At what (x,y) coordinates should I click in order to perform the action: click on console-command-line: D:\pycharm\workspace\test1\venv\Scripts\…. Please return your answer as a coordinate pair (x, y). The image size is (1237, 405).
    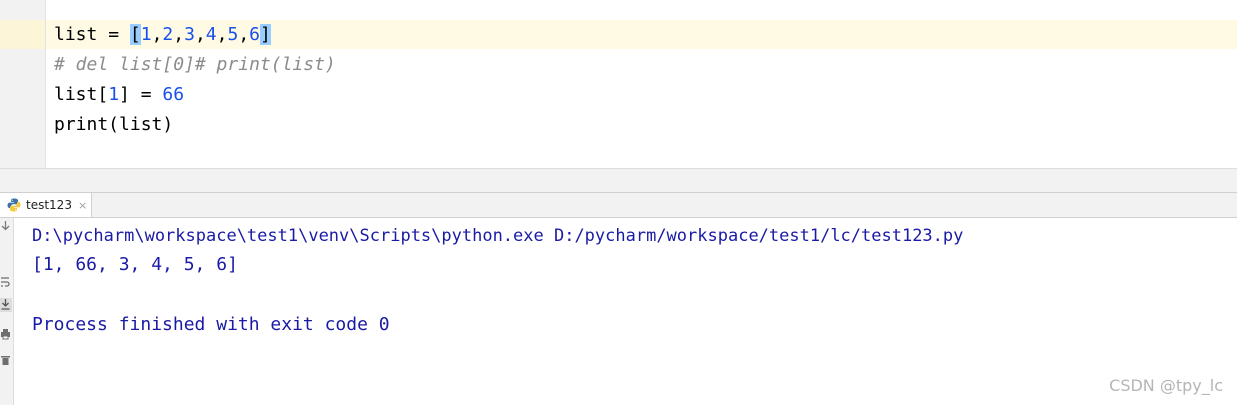
    Looking at the image, I should click on (498, 236).